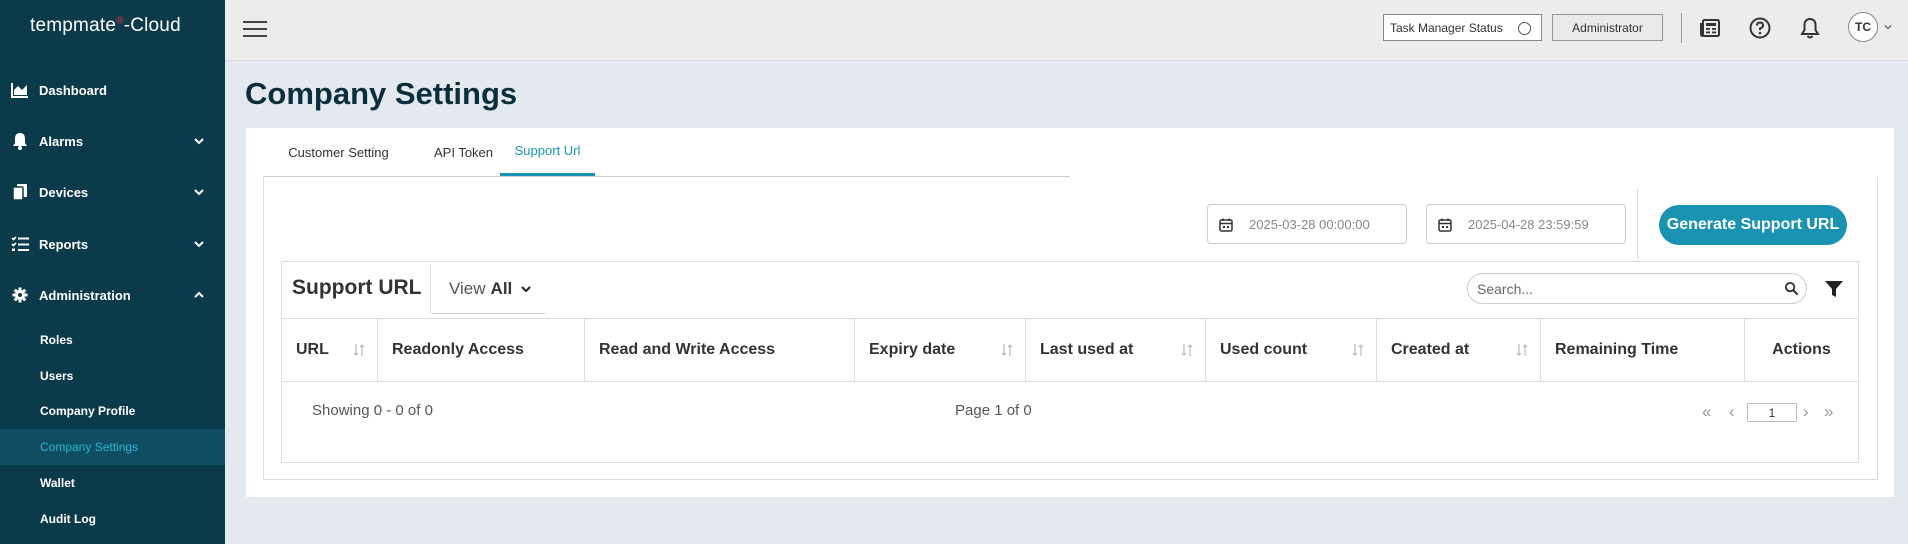  What do you see at coordinates (199, 294) in the screenshot?
I see `chevron-up-icon` at bounding box center [199, 294].